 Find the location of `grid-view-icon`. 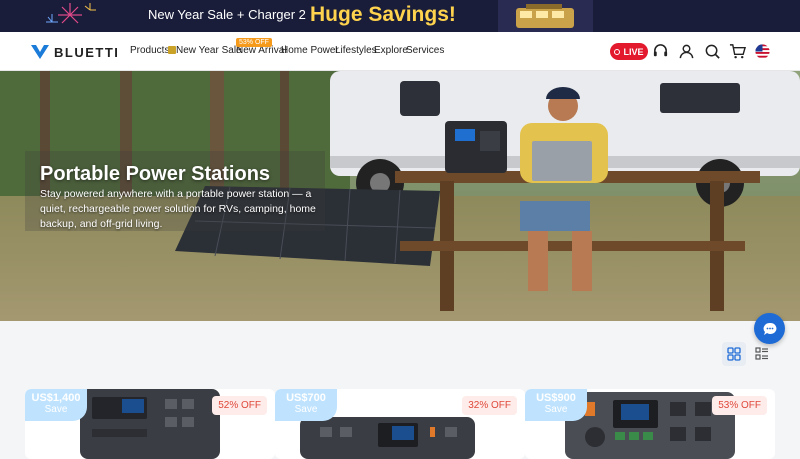

grid-view-icon is located at coordinates (734, 354).